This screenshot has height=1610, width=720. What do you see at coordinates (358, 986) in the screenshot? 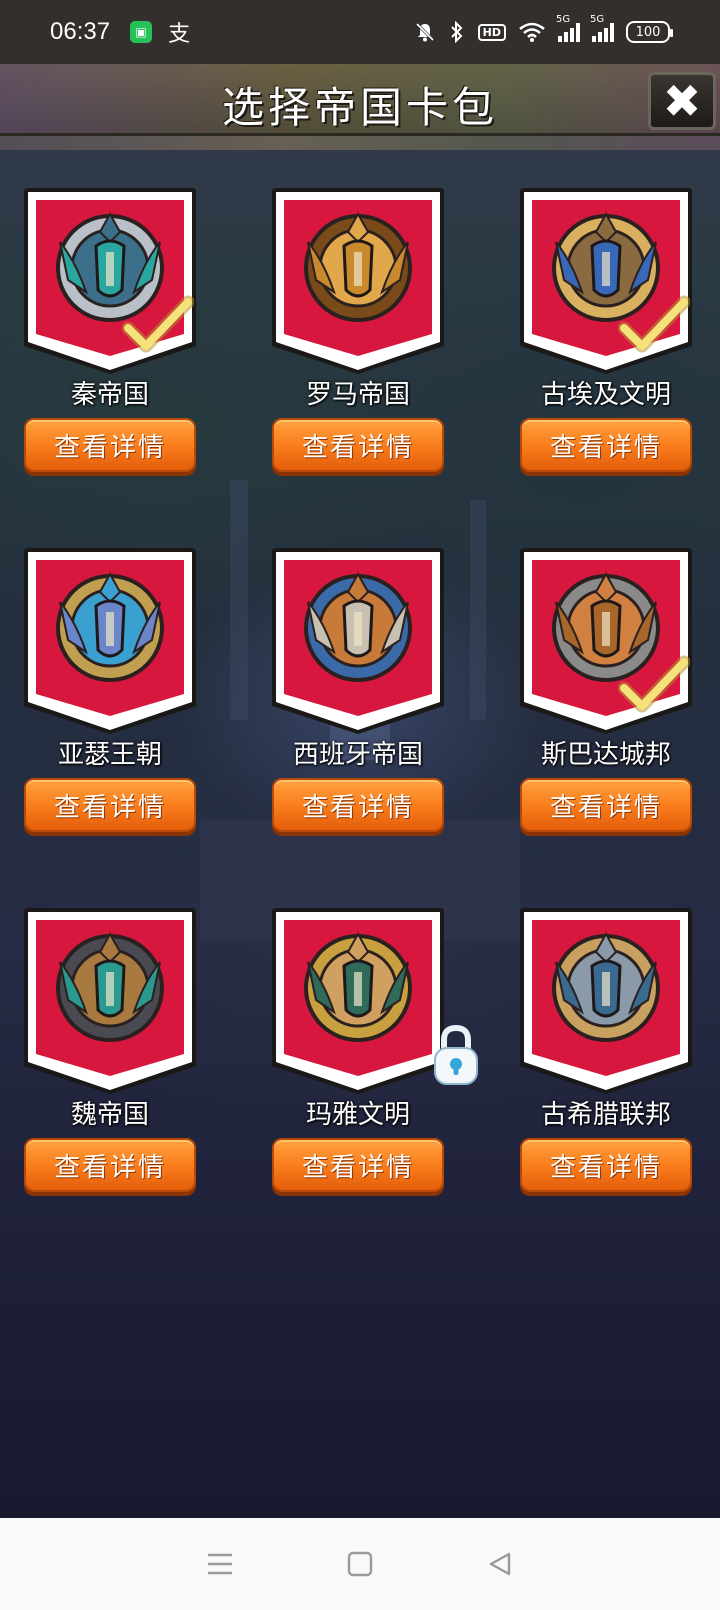
I see `maya-mask-emblem-icon` at bounding box center [358, 986].